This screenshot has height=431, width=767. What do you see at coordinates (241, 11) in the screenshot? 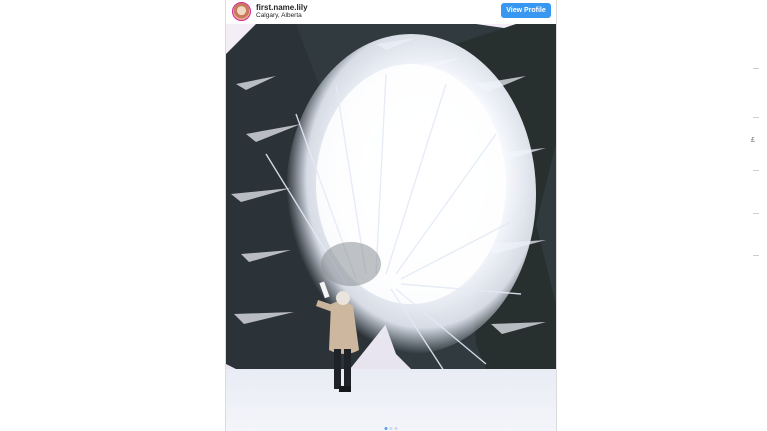
I see `profile-avatar` at bounding box center [241, 11].